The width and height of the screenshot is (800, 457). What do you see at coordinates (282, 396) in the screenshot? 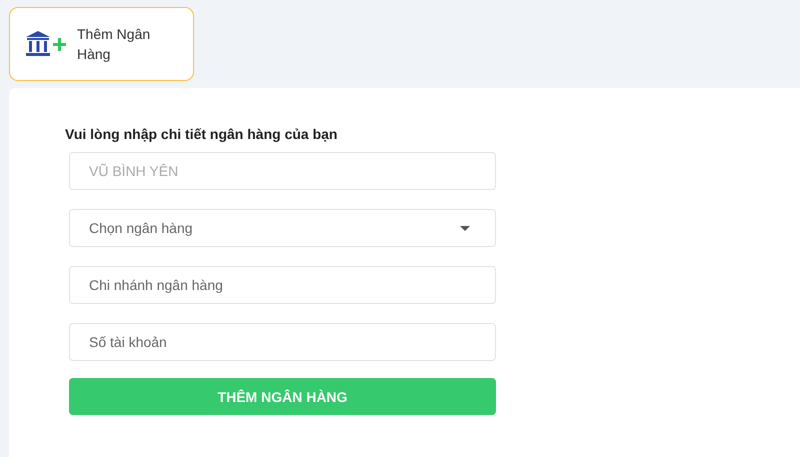
I see `add-bank-button: THÊM NGÂN HÀNG` at bounding box center [282, 396].